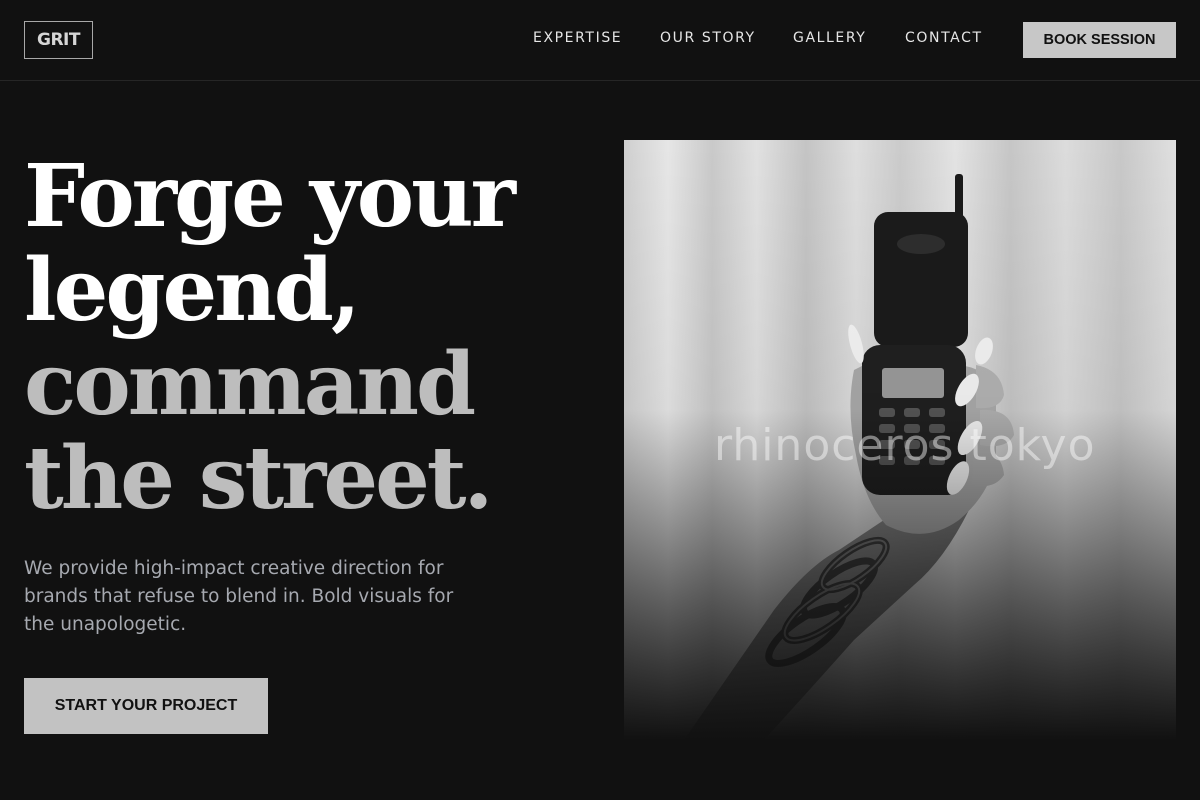  What do you see at coordinates (577, 38) in the screenshot?
I see `nav-link-expertise: EXPERTISE` at bounding box center [577, 38].